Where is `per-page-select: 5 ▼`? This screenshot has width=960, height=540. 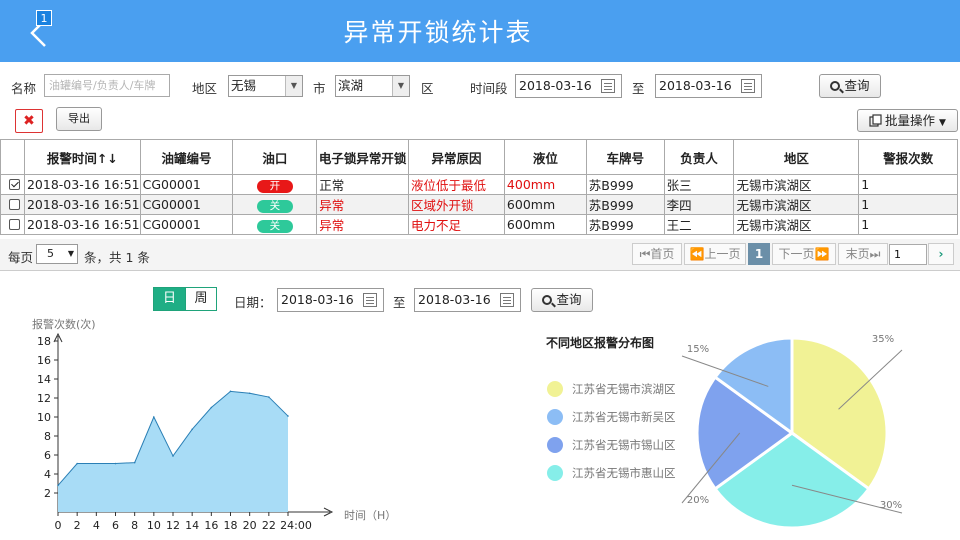 per-page-select: 5 ▼ is located at coordinates (57, 254).